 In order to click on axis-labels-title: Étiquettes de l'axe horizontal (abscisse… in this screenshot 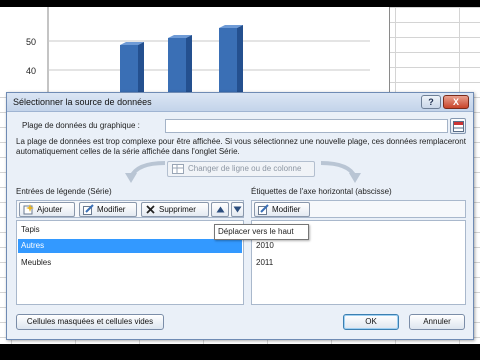, I will do `click(321, 191)`.